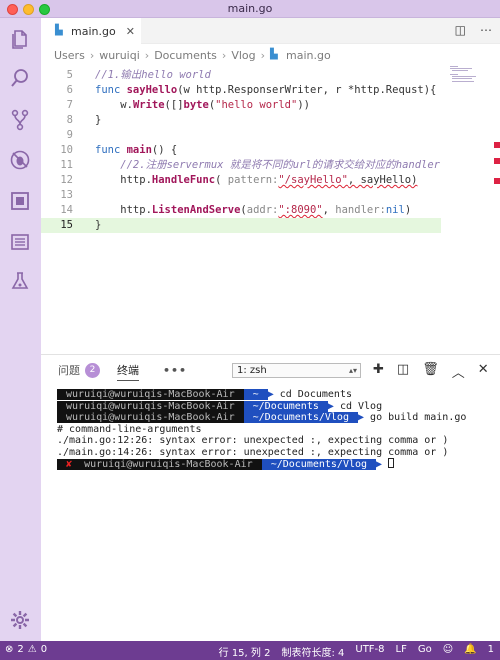 Image resolution: width=500 pixels, height=660 pixels. I want to click on window-title: main.go, so click(250, 8).